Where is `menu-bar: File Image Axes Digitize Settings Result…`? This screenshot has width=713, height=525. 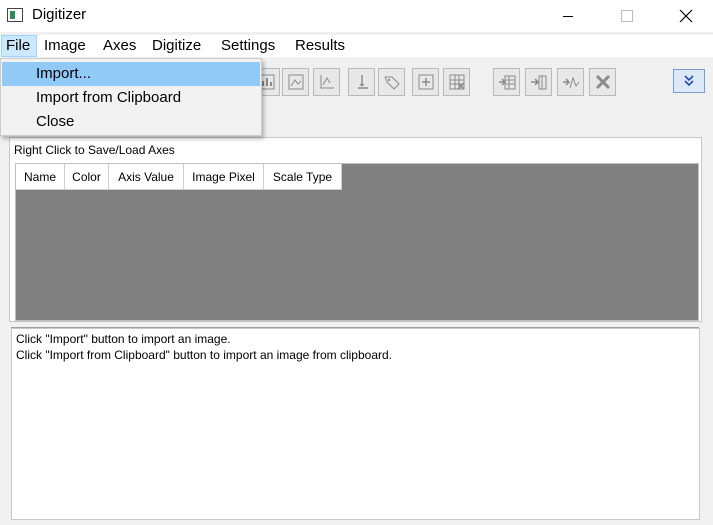
menu-bar: File Image Axes Digitize Settings Result… is located at coordinates (356, 46).